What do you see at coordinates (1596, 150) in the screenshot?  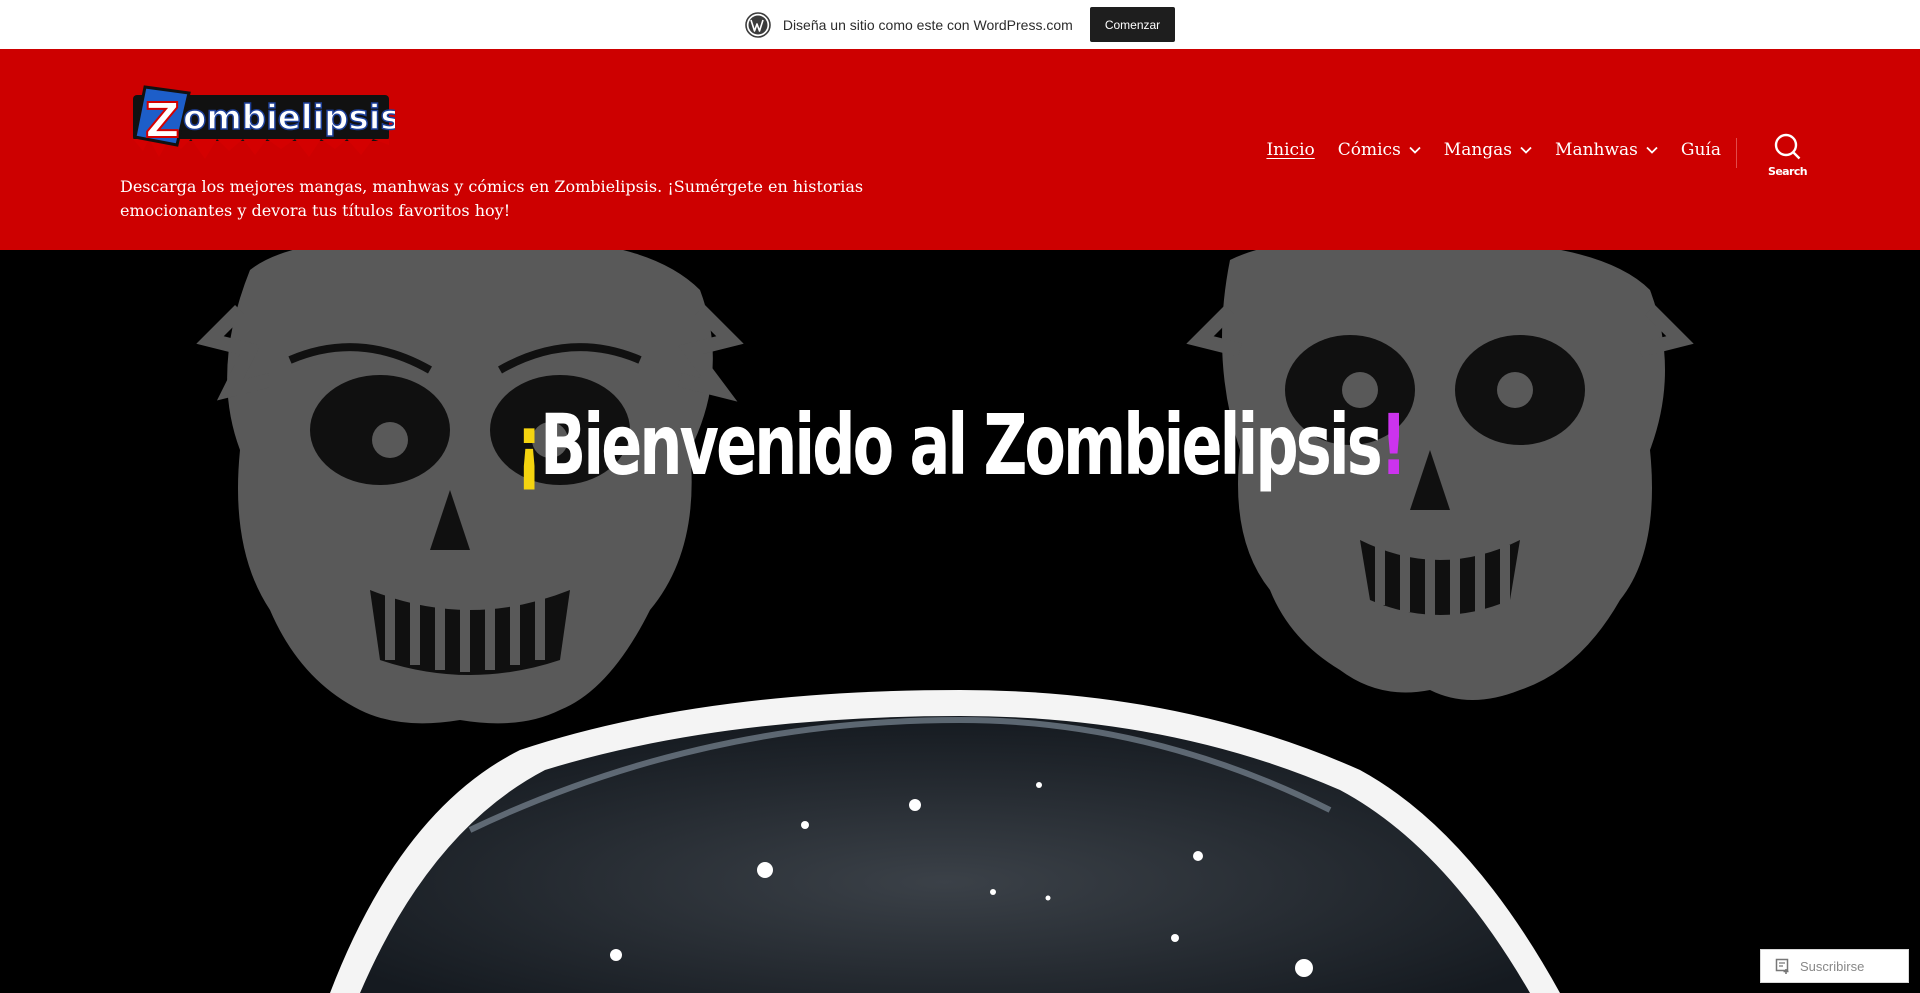 I see `nav-label: Manhwas` at bounding box center [1596, 150].